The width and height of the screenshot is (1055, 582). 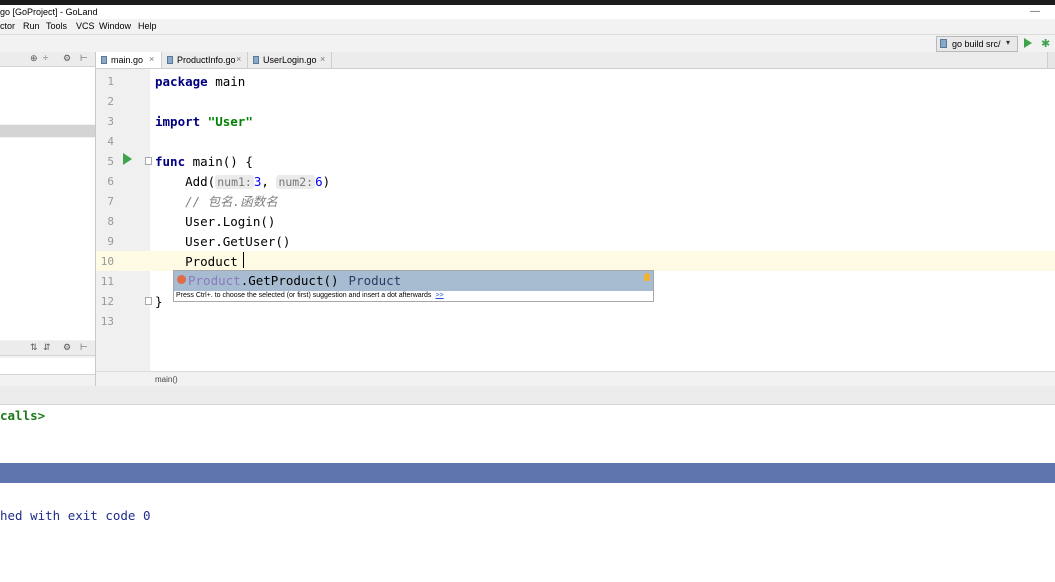 I want to click on locate-icon: ⊕, so click(x=34, y=58).